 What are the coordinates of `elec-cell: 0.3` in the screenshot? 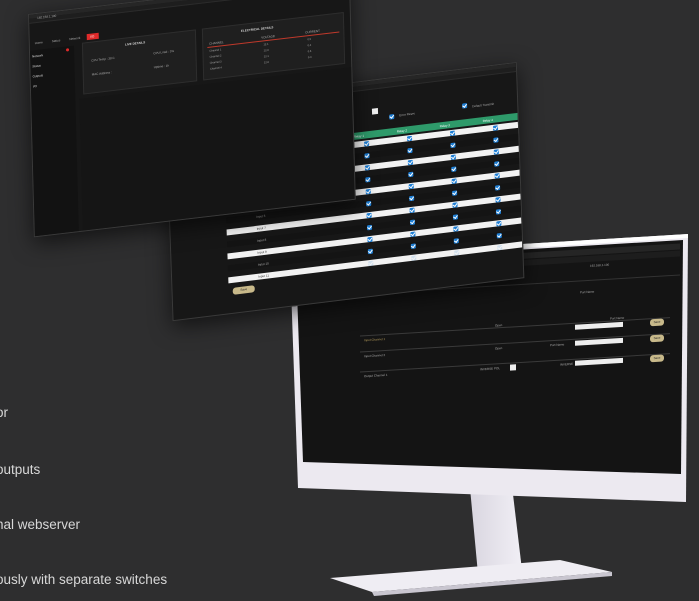 It's located at (309, 57).